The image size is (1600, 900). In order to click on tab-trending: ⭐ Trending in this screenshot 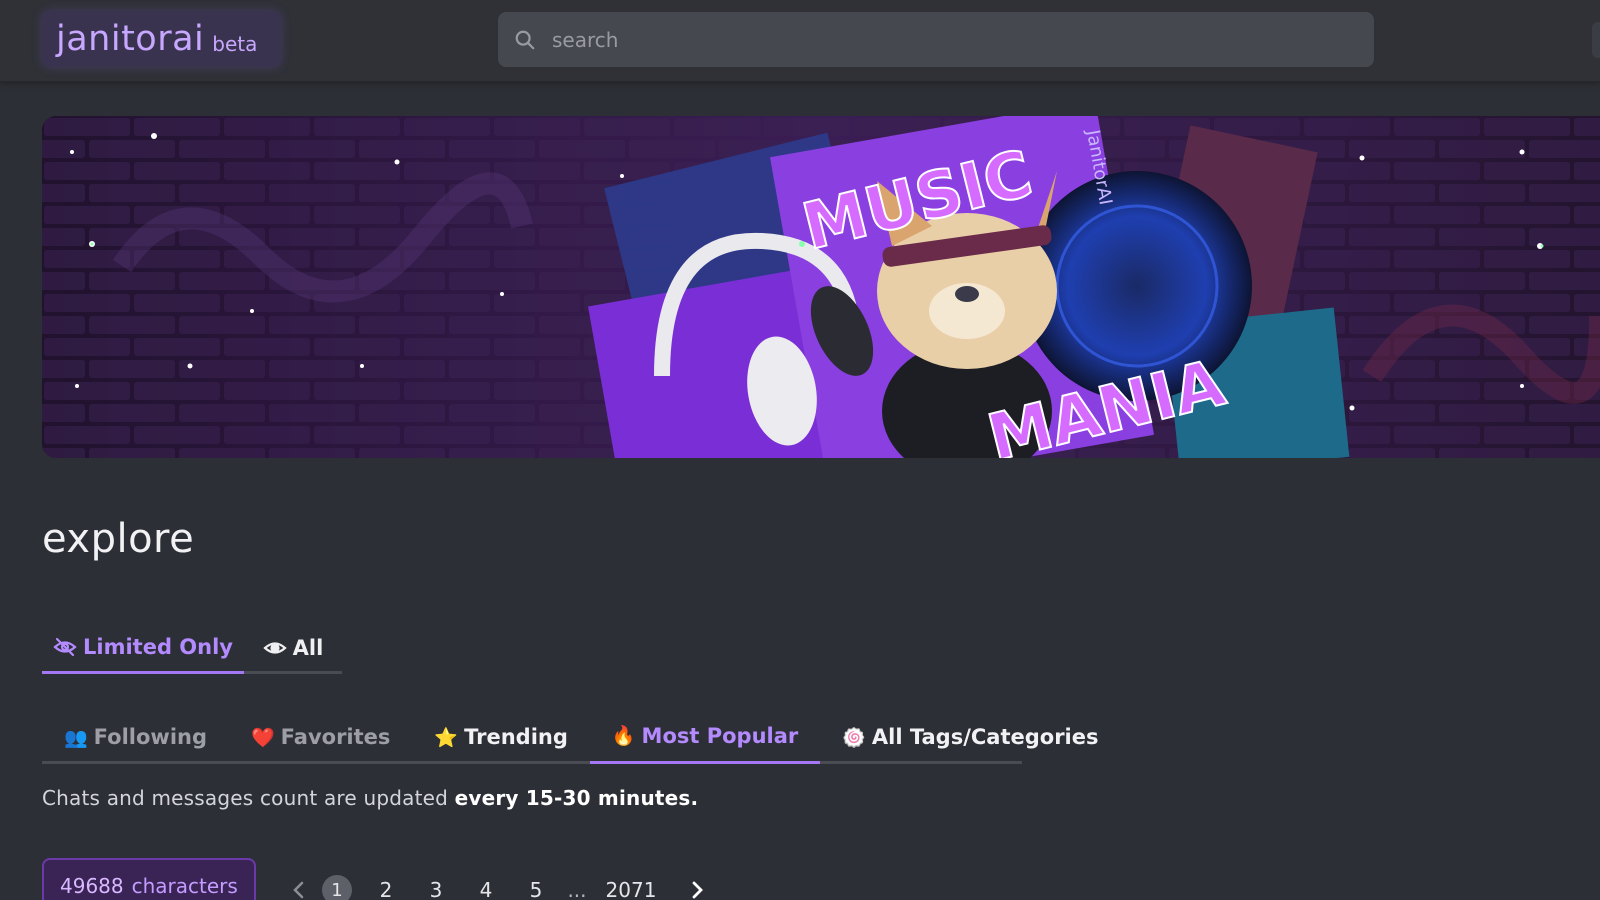, I will do `click(500, 737)`.